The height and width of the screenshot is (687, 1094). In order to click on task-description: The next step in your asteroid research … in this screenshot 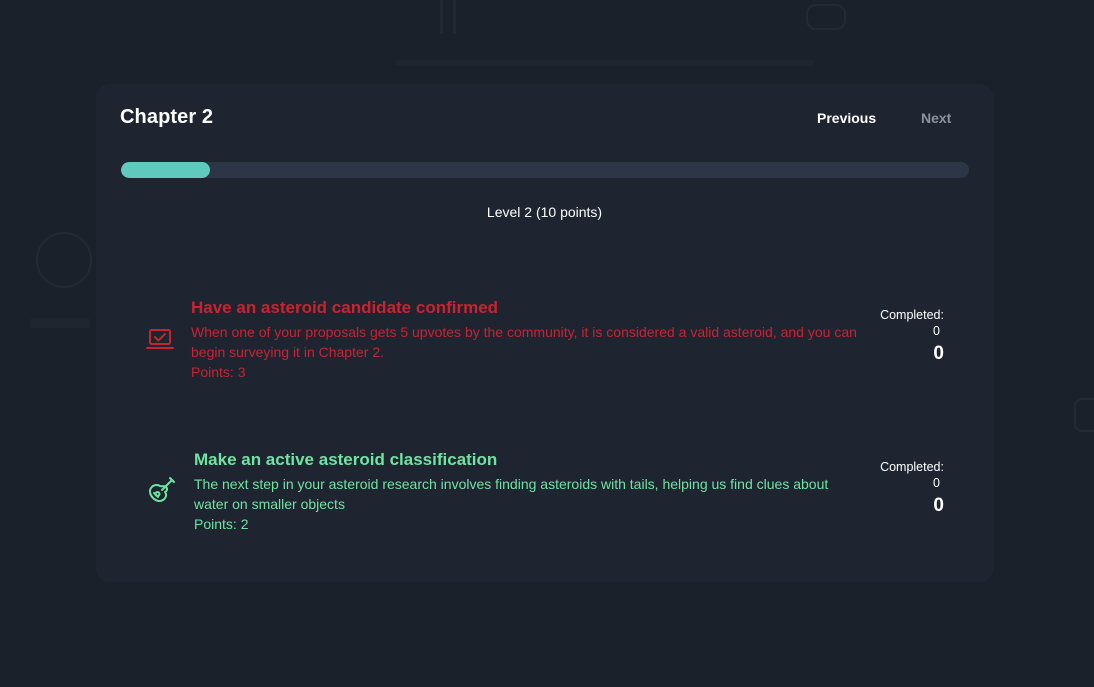, I will do `click(511, 494)`.